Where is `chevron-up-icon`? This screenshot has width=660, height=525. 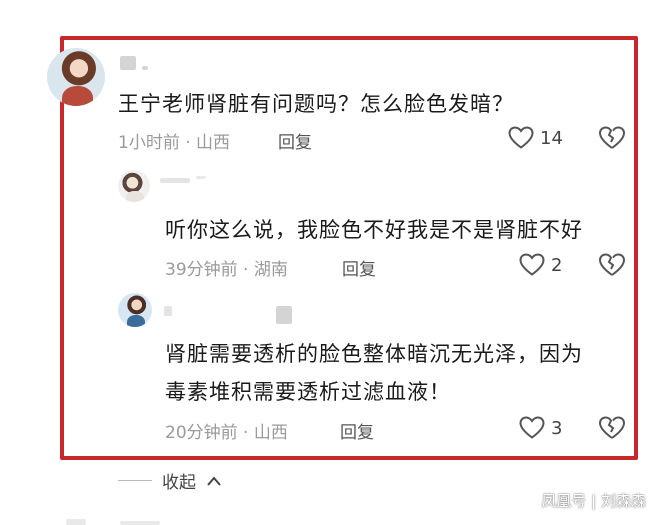 chevron-up-icon is located at coordinates (214, 481).